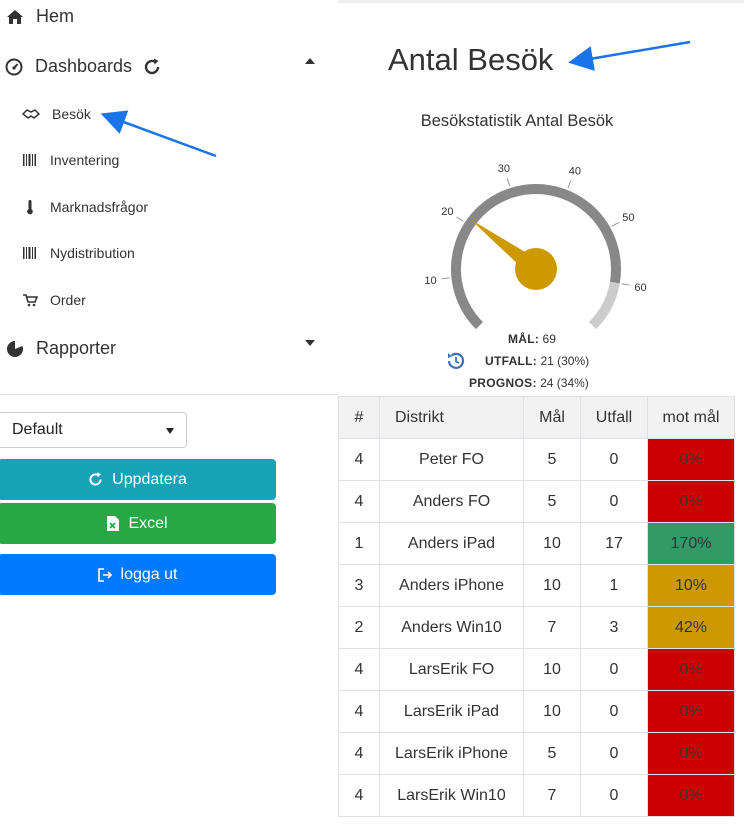  Describe the element at coordinates (92, 253) in the screenshot. I see `sidebar-item-label: Nydistribution` at that location.